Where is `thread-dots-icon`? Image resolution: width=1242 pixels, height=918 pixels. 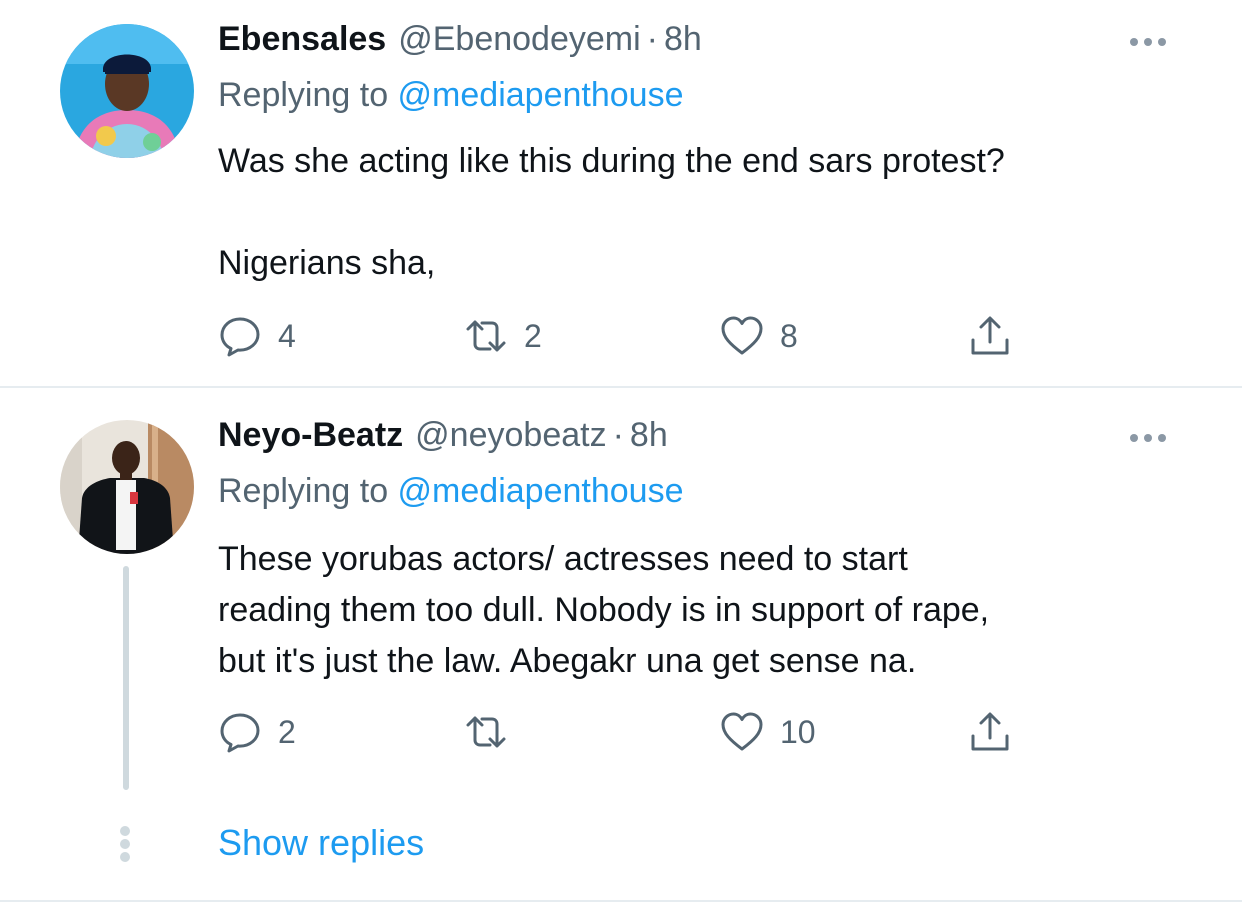
thread-dots-icon is located at coordinates (126, 845).